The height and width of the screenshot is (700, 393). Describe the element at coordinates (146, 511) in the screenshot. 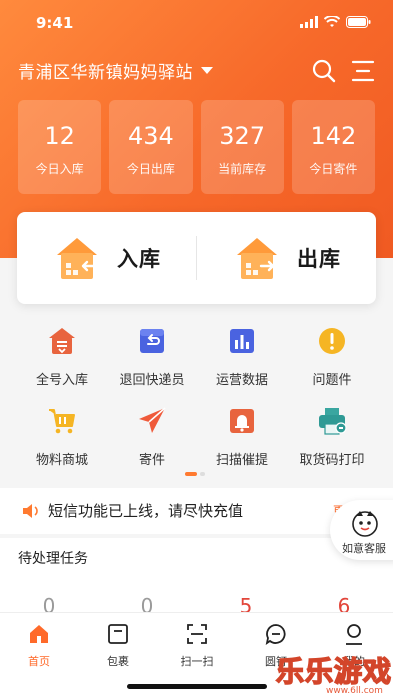

I see `notice-text: 短信功能已上线，请尽快充值` at that location.